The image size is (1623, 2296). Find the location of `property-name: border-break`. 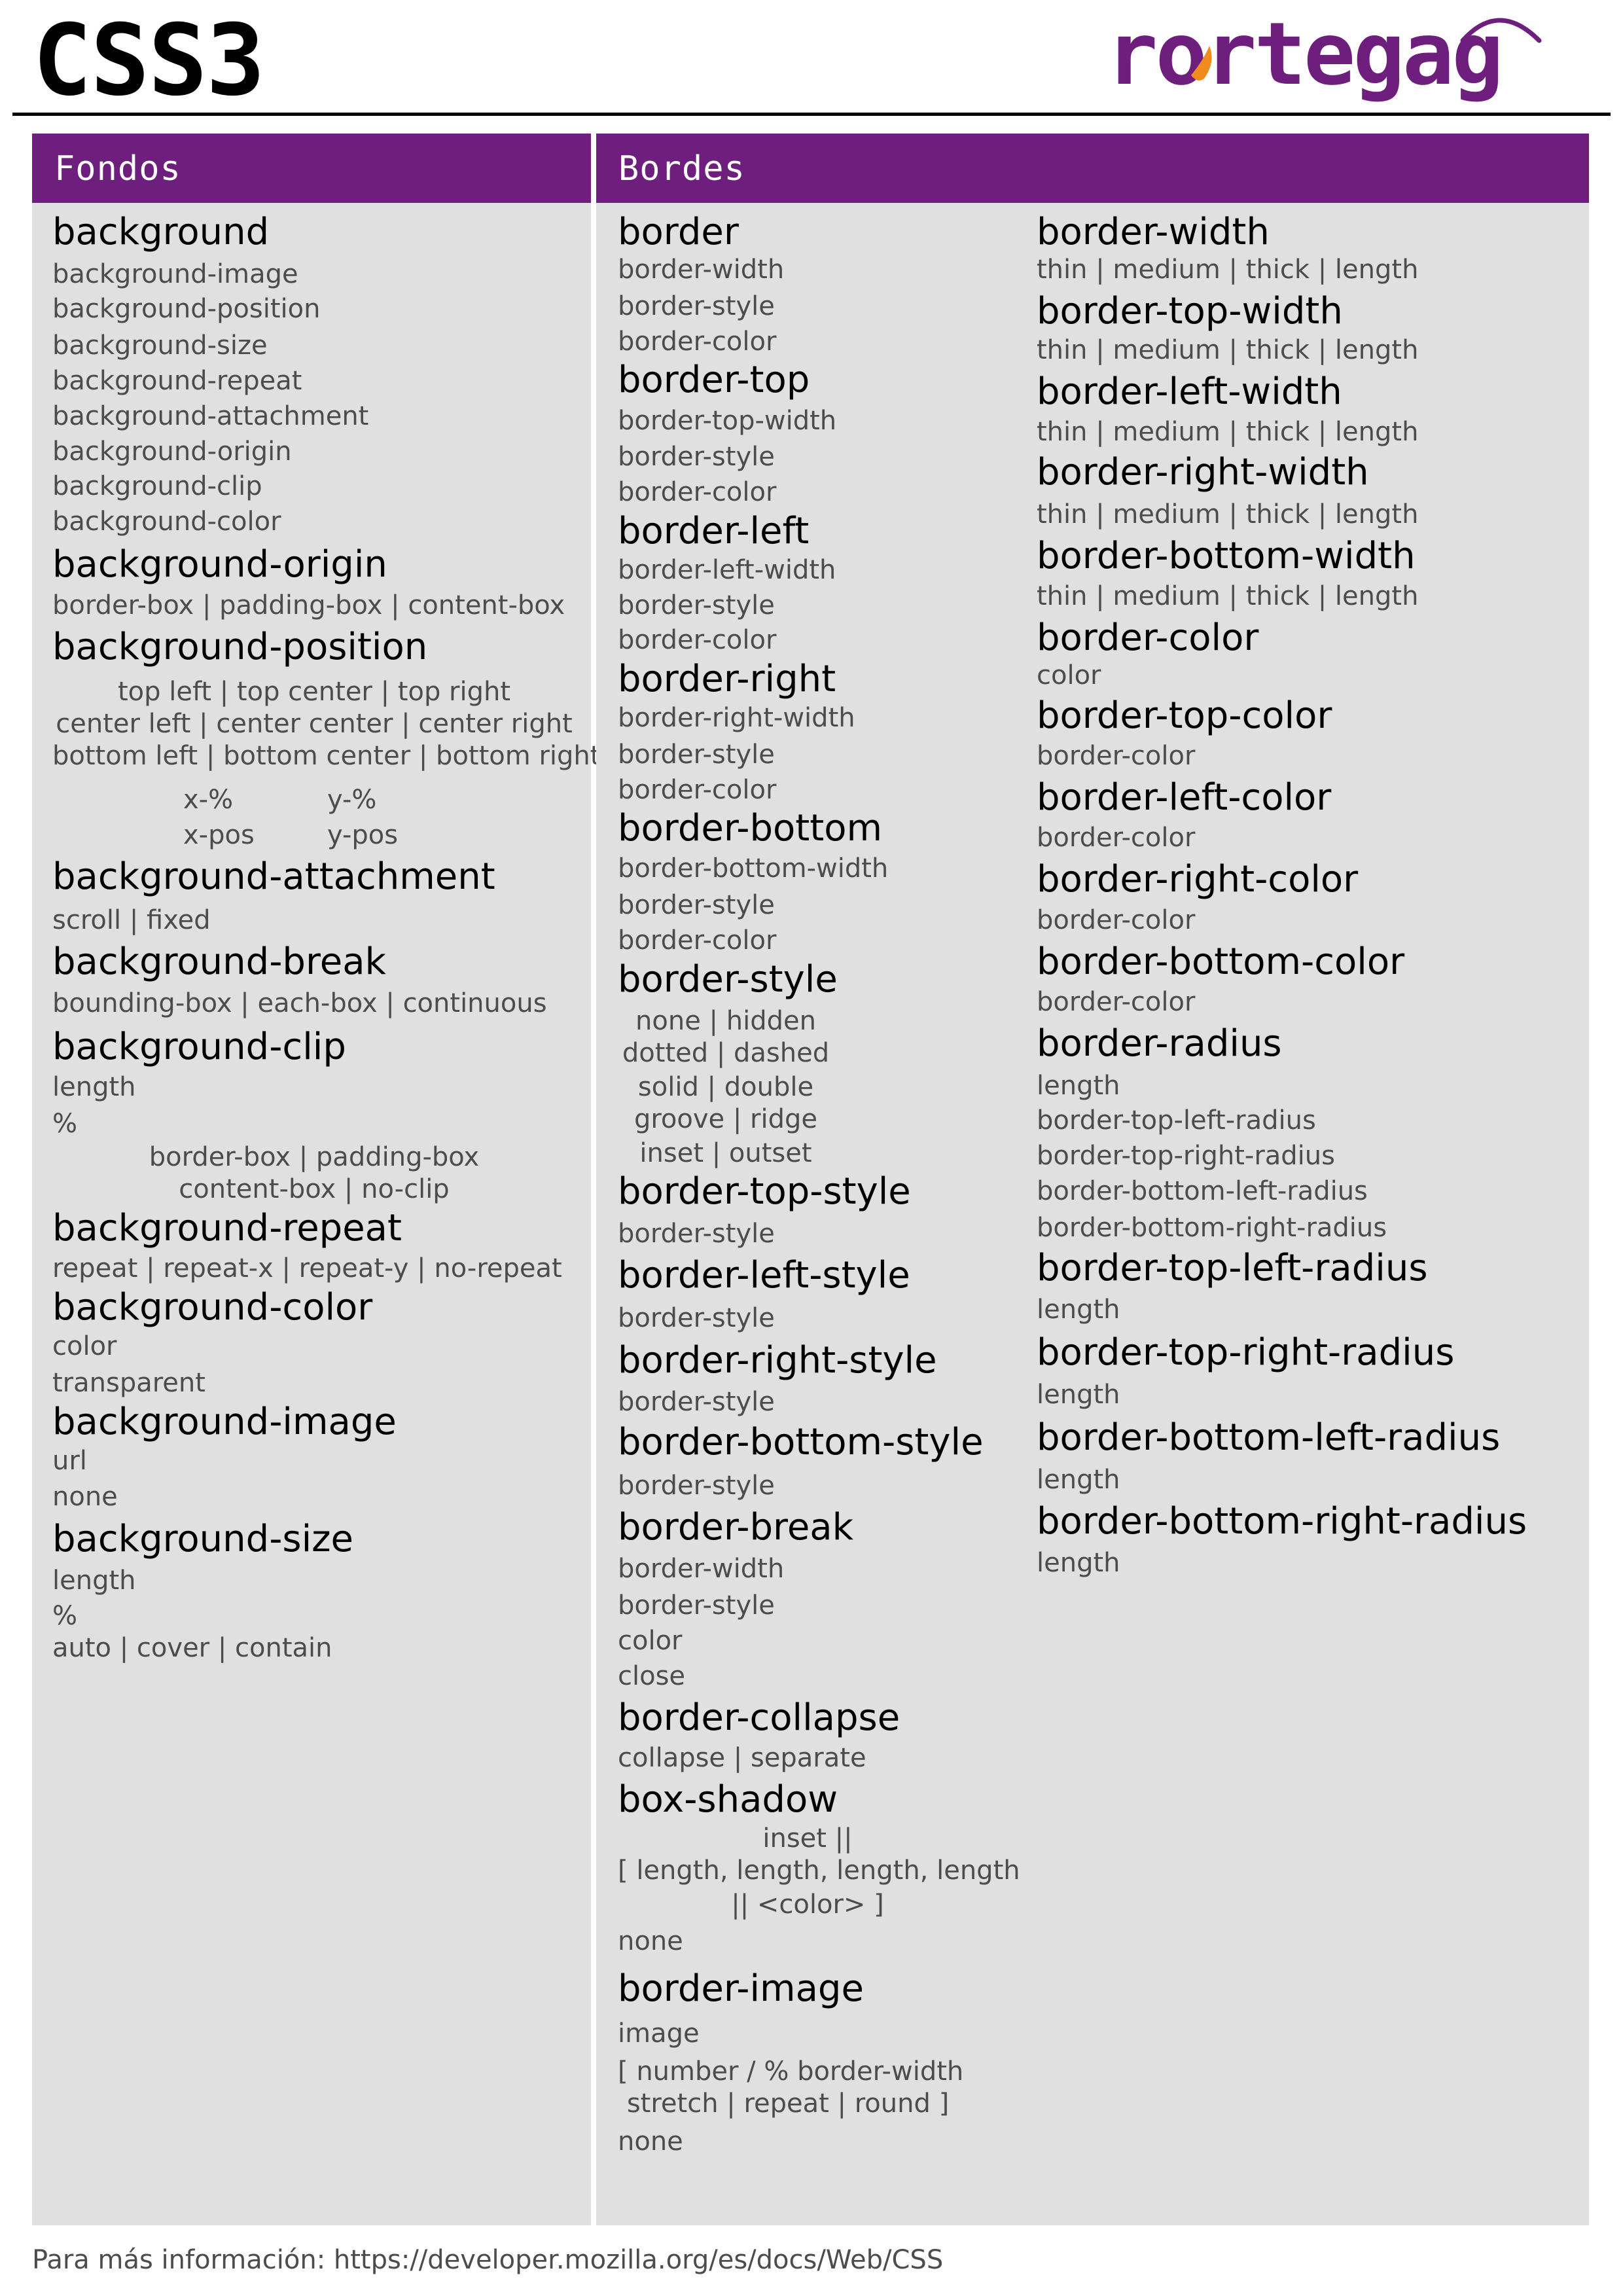

property-name: border-break is located at coordinates (736, 1527).